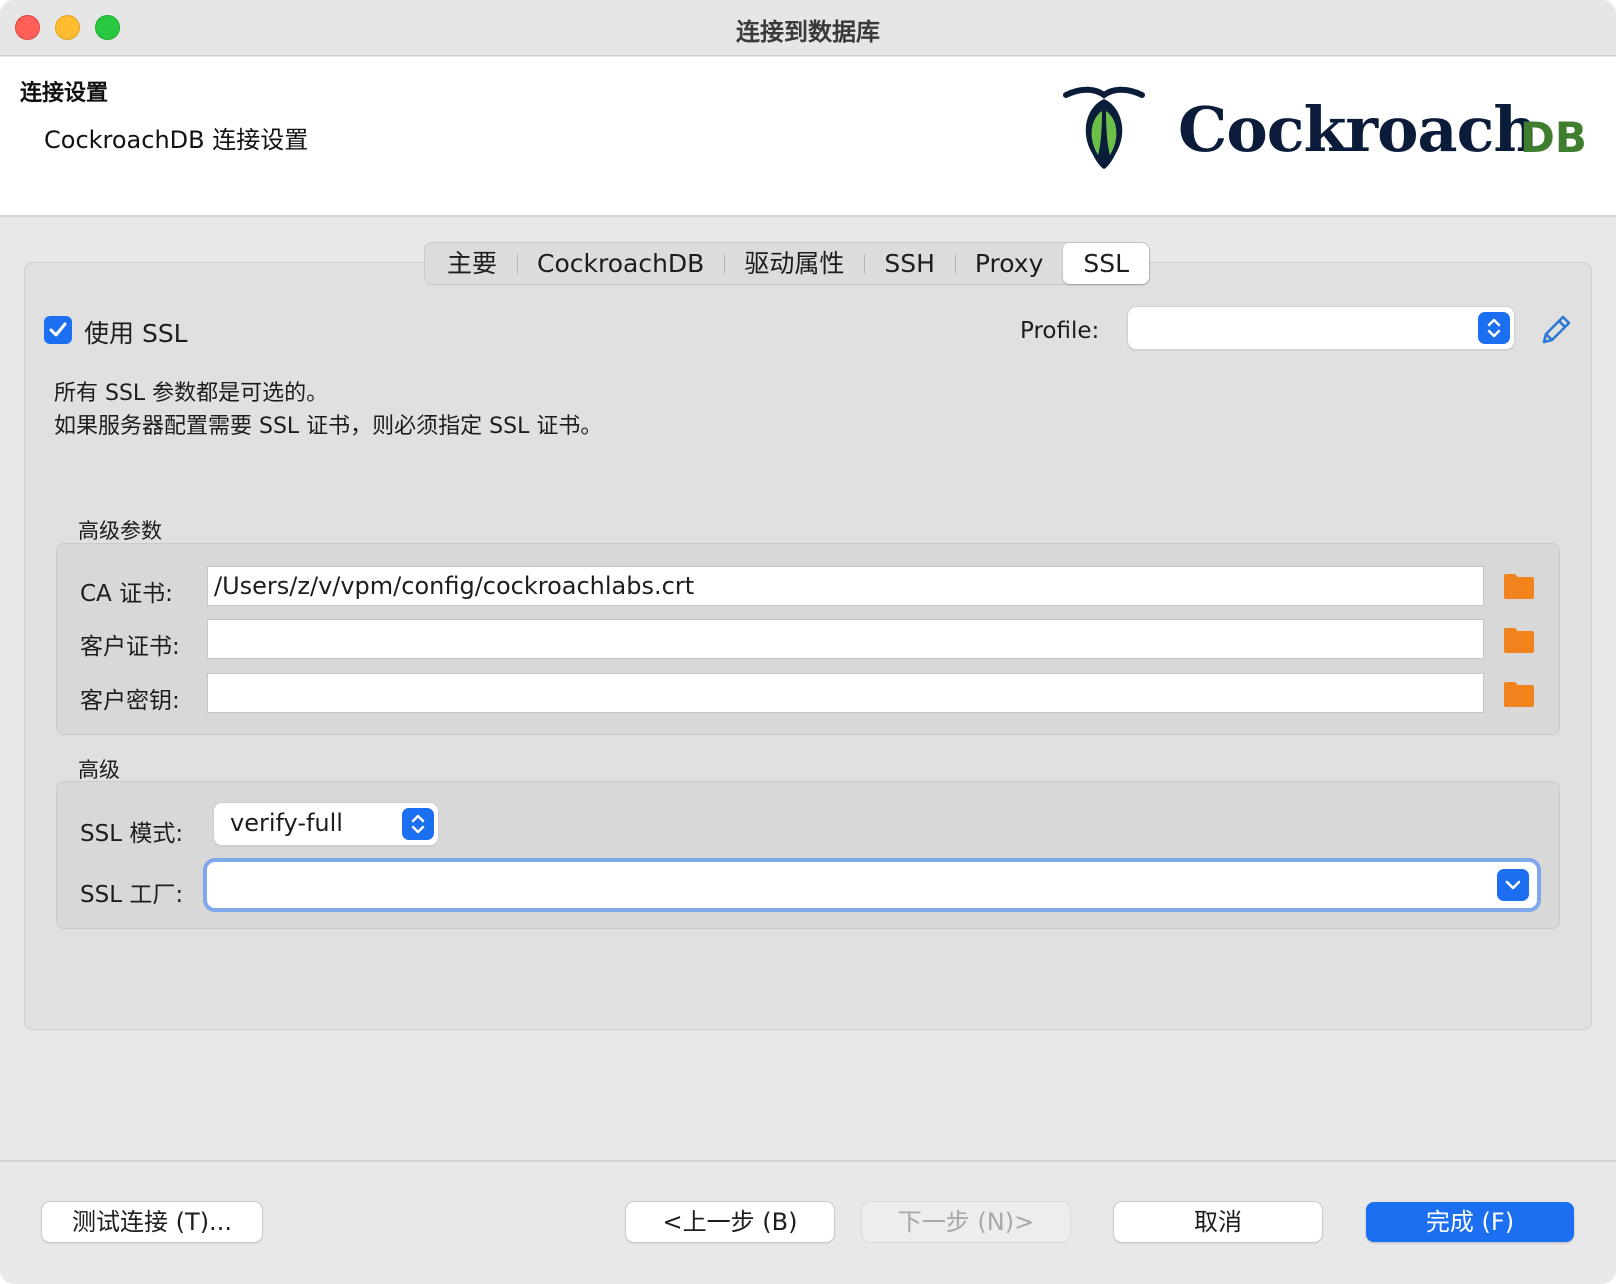 The image size is (1616, 1284). Describe the element at coordinates (1358, 129) in the screenshot. I see `logo-wordmark: Cockroach` at that location.